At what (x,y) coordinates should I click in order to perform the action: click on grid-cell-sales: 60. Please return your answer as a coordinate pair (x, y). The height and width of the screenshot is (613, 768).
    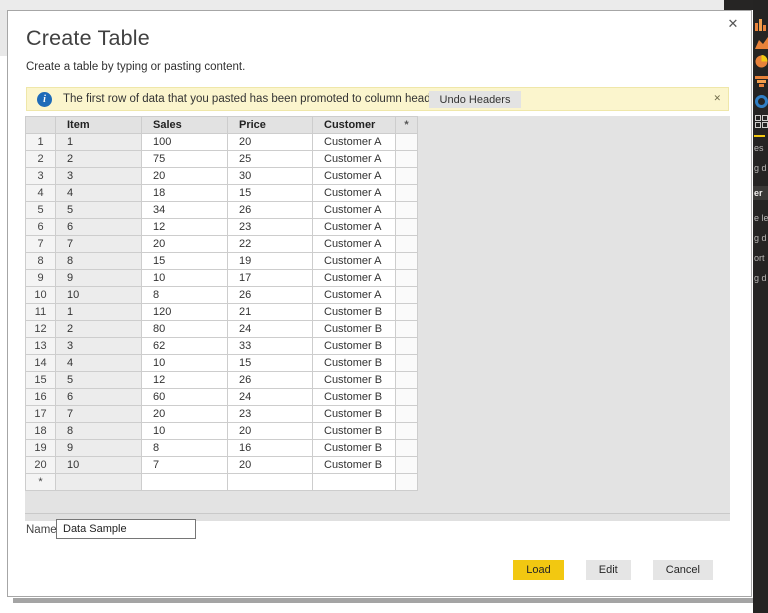
    Looking at the image, I should click on (184, 397).